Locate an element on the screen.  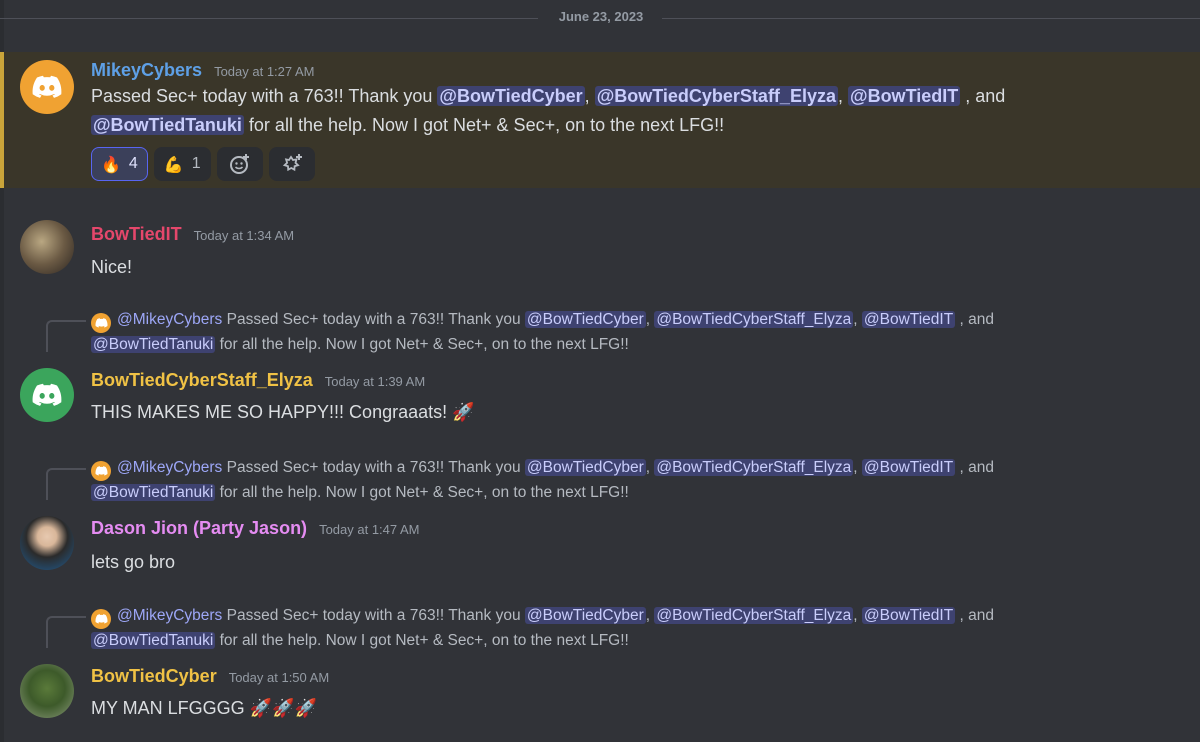
date-divider: June 23, 2023 is located at coordinates (600, 16).